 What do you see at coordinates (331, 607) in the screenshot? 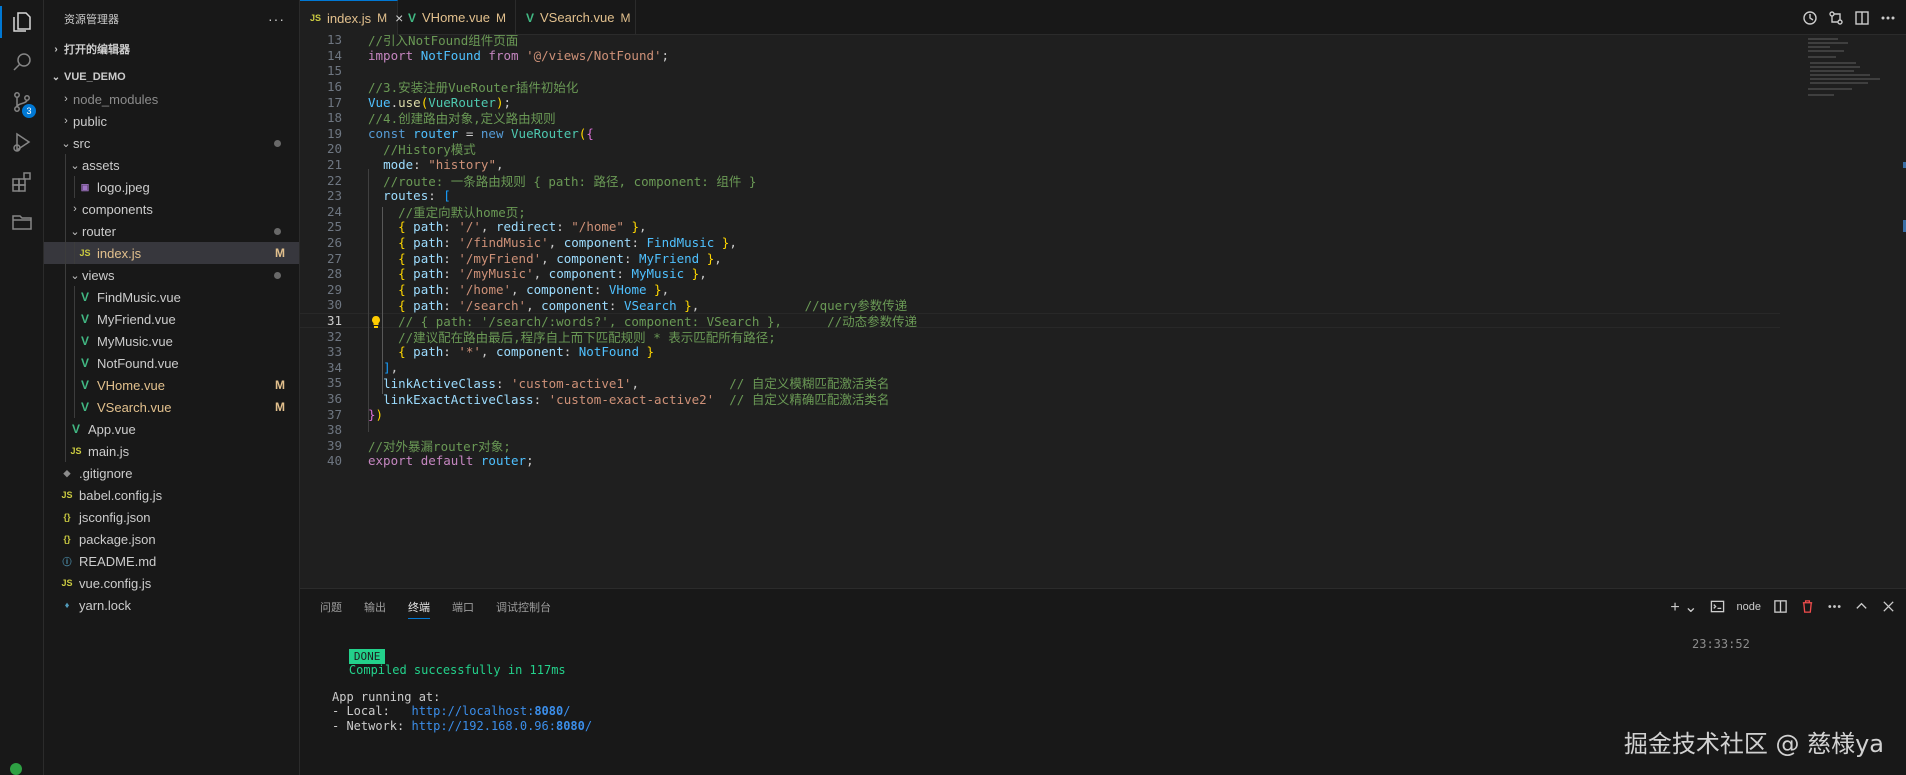
I see `panel-tab: 问题` at bounding box center [331, 607].